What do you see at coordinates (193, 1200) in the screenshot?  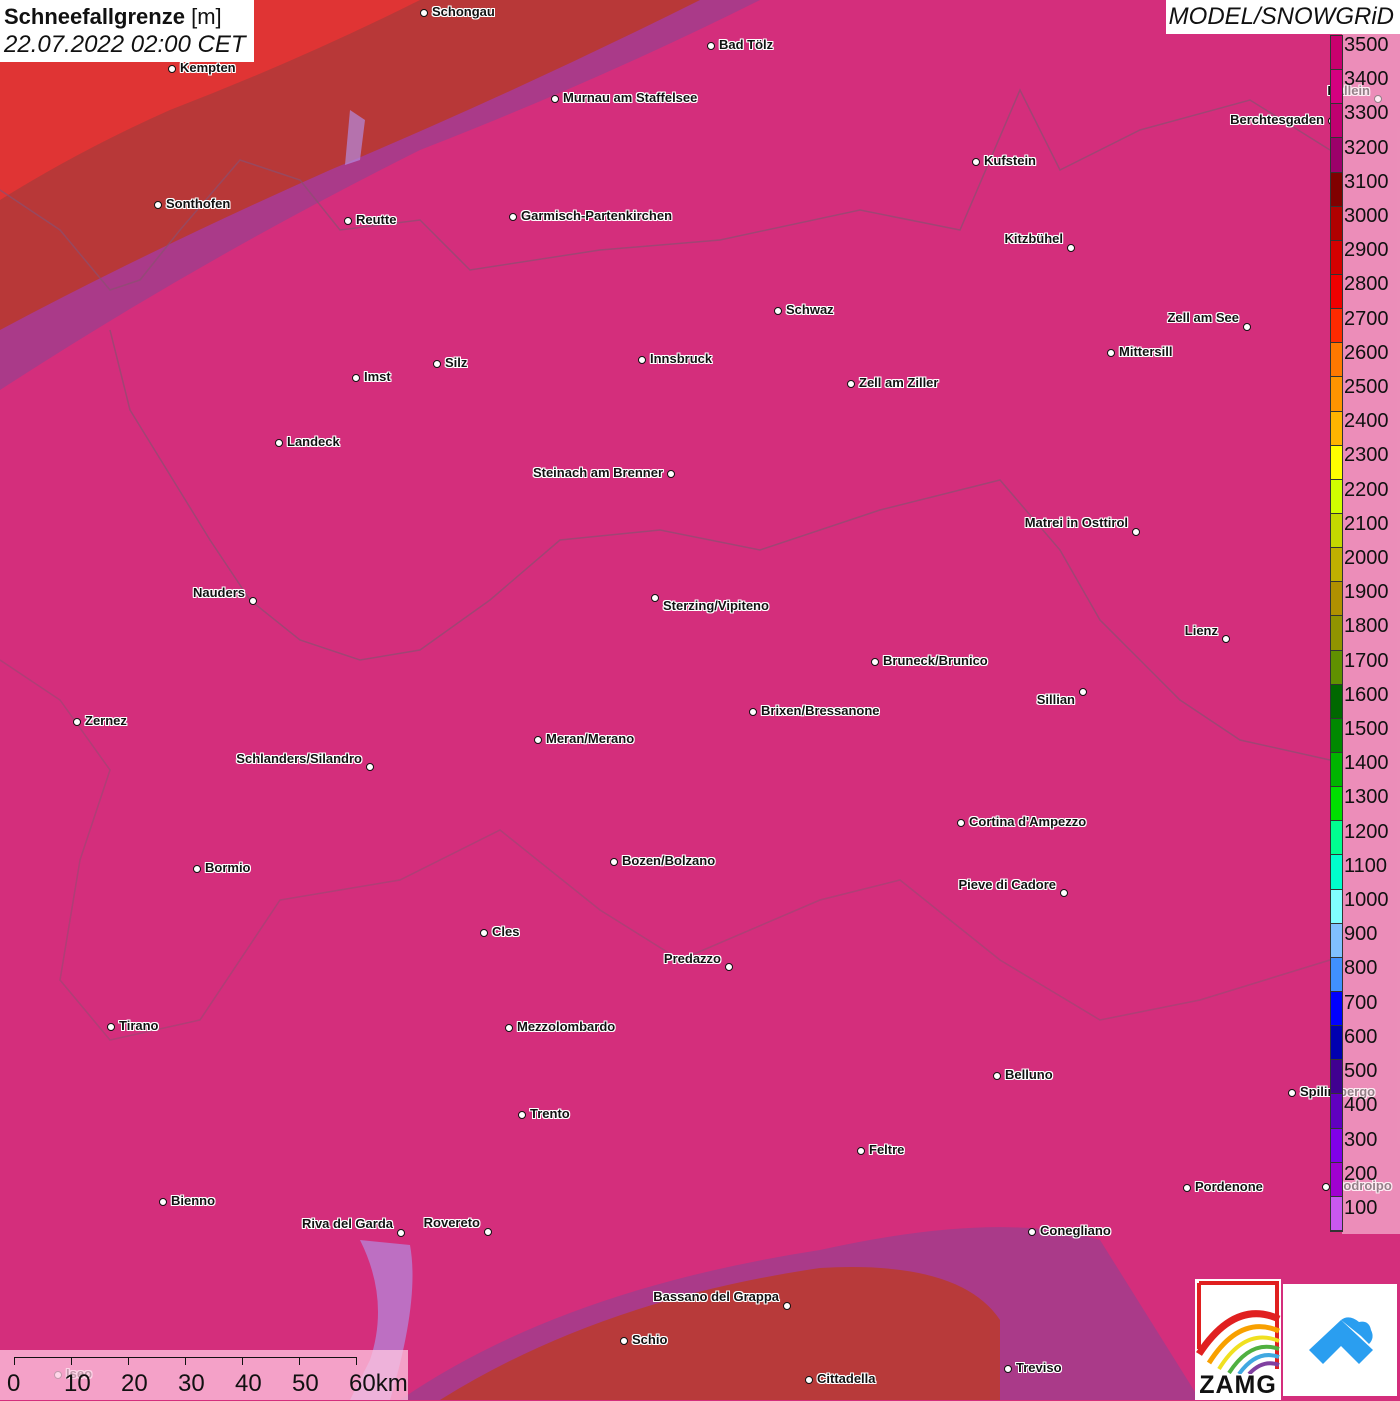 I see `city-label: Bienno` at bounding box center [193, 1200].